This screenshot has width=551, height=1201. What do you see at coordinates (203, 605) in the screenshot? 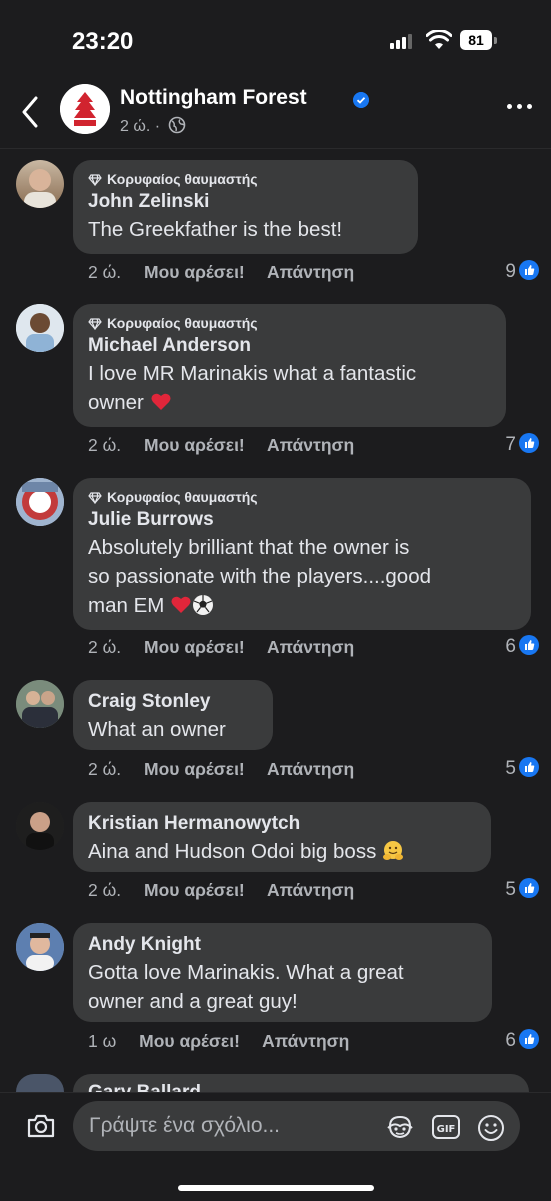
I see `soccer-ball-emoji` at bounding box center [203, 605].